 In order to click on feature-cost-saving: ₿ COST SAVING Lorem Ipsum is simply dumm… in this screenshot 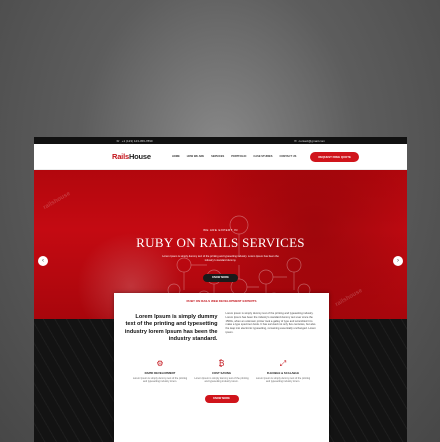, I will do `click(222, 371)`.